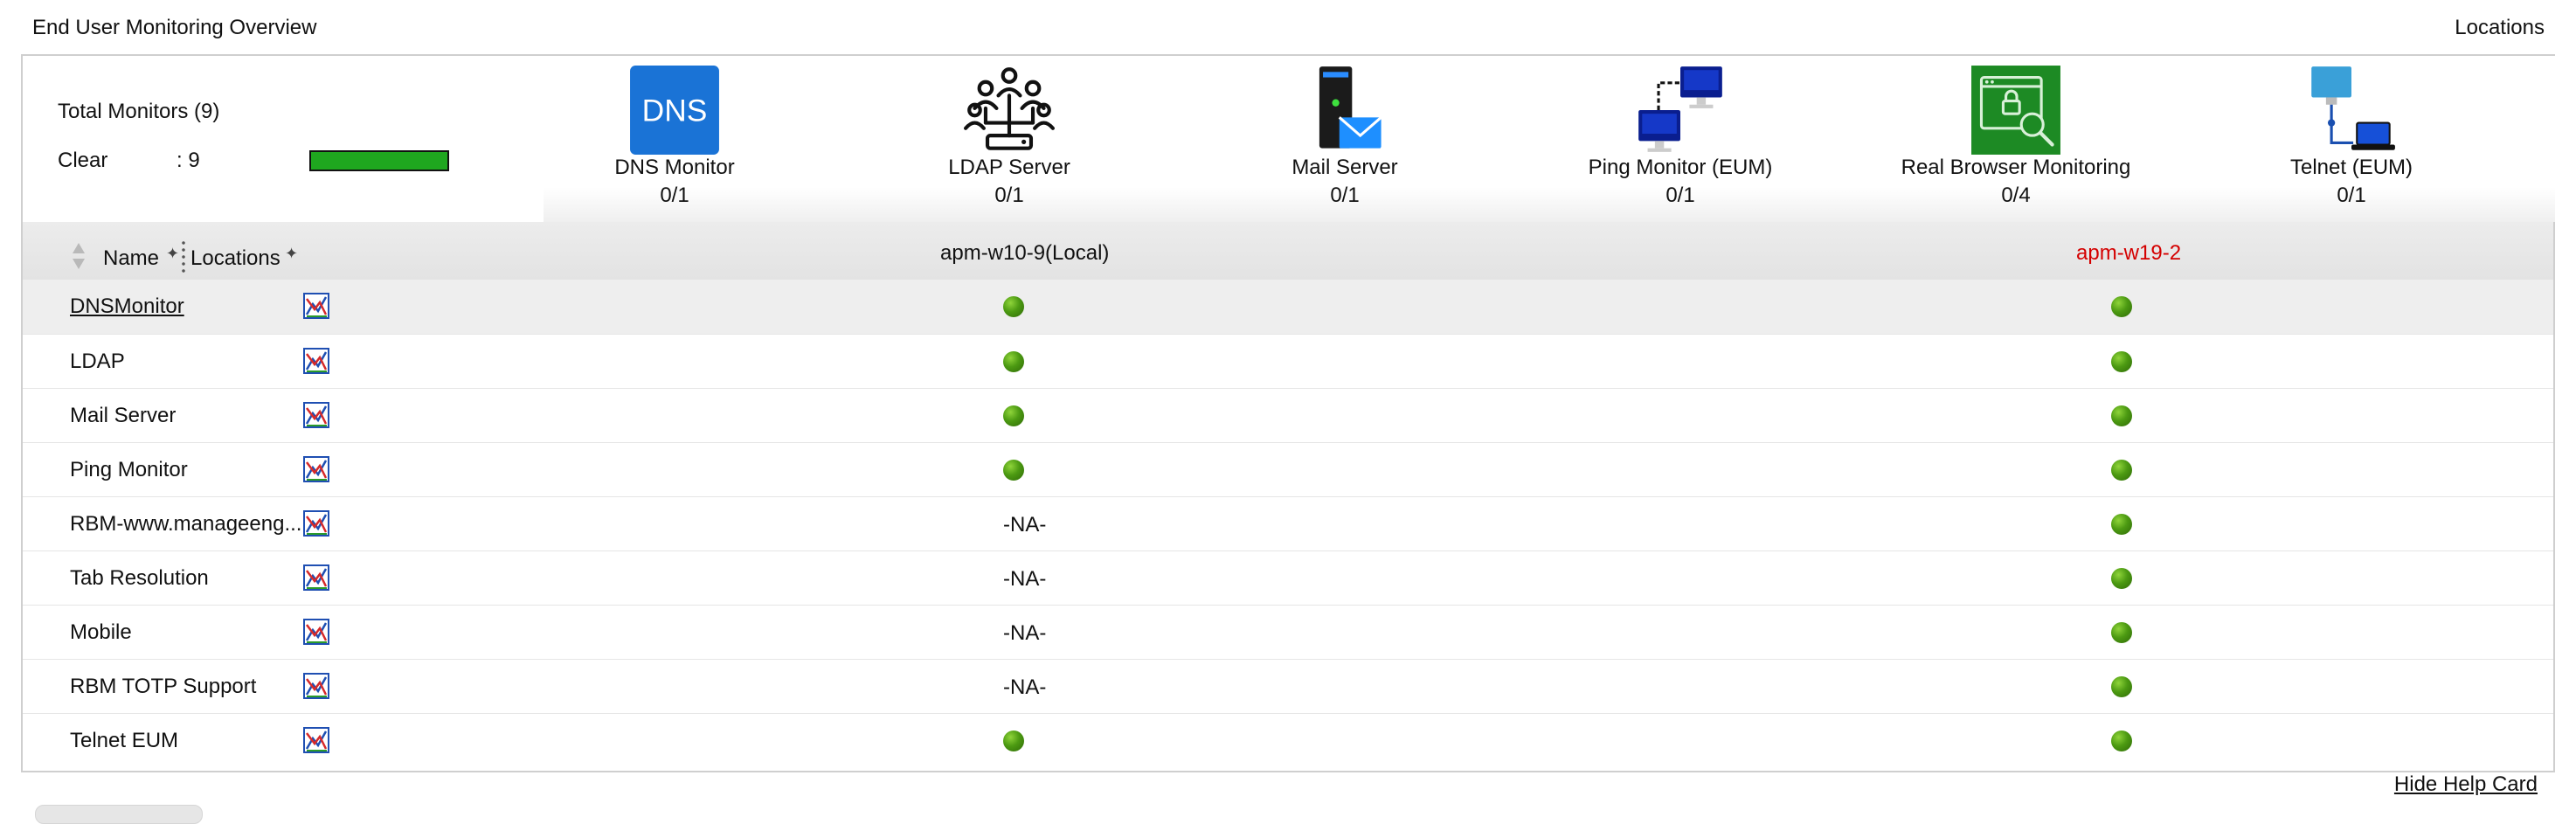  Describe the element at coordinates (1288, 307) in the screenshot. I see `table-row: DNSMonitor` at that location.